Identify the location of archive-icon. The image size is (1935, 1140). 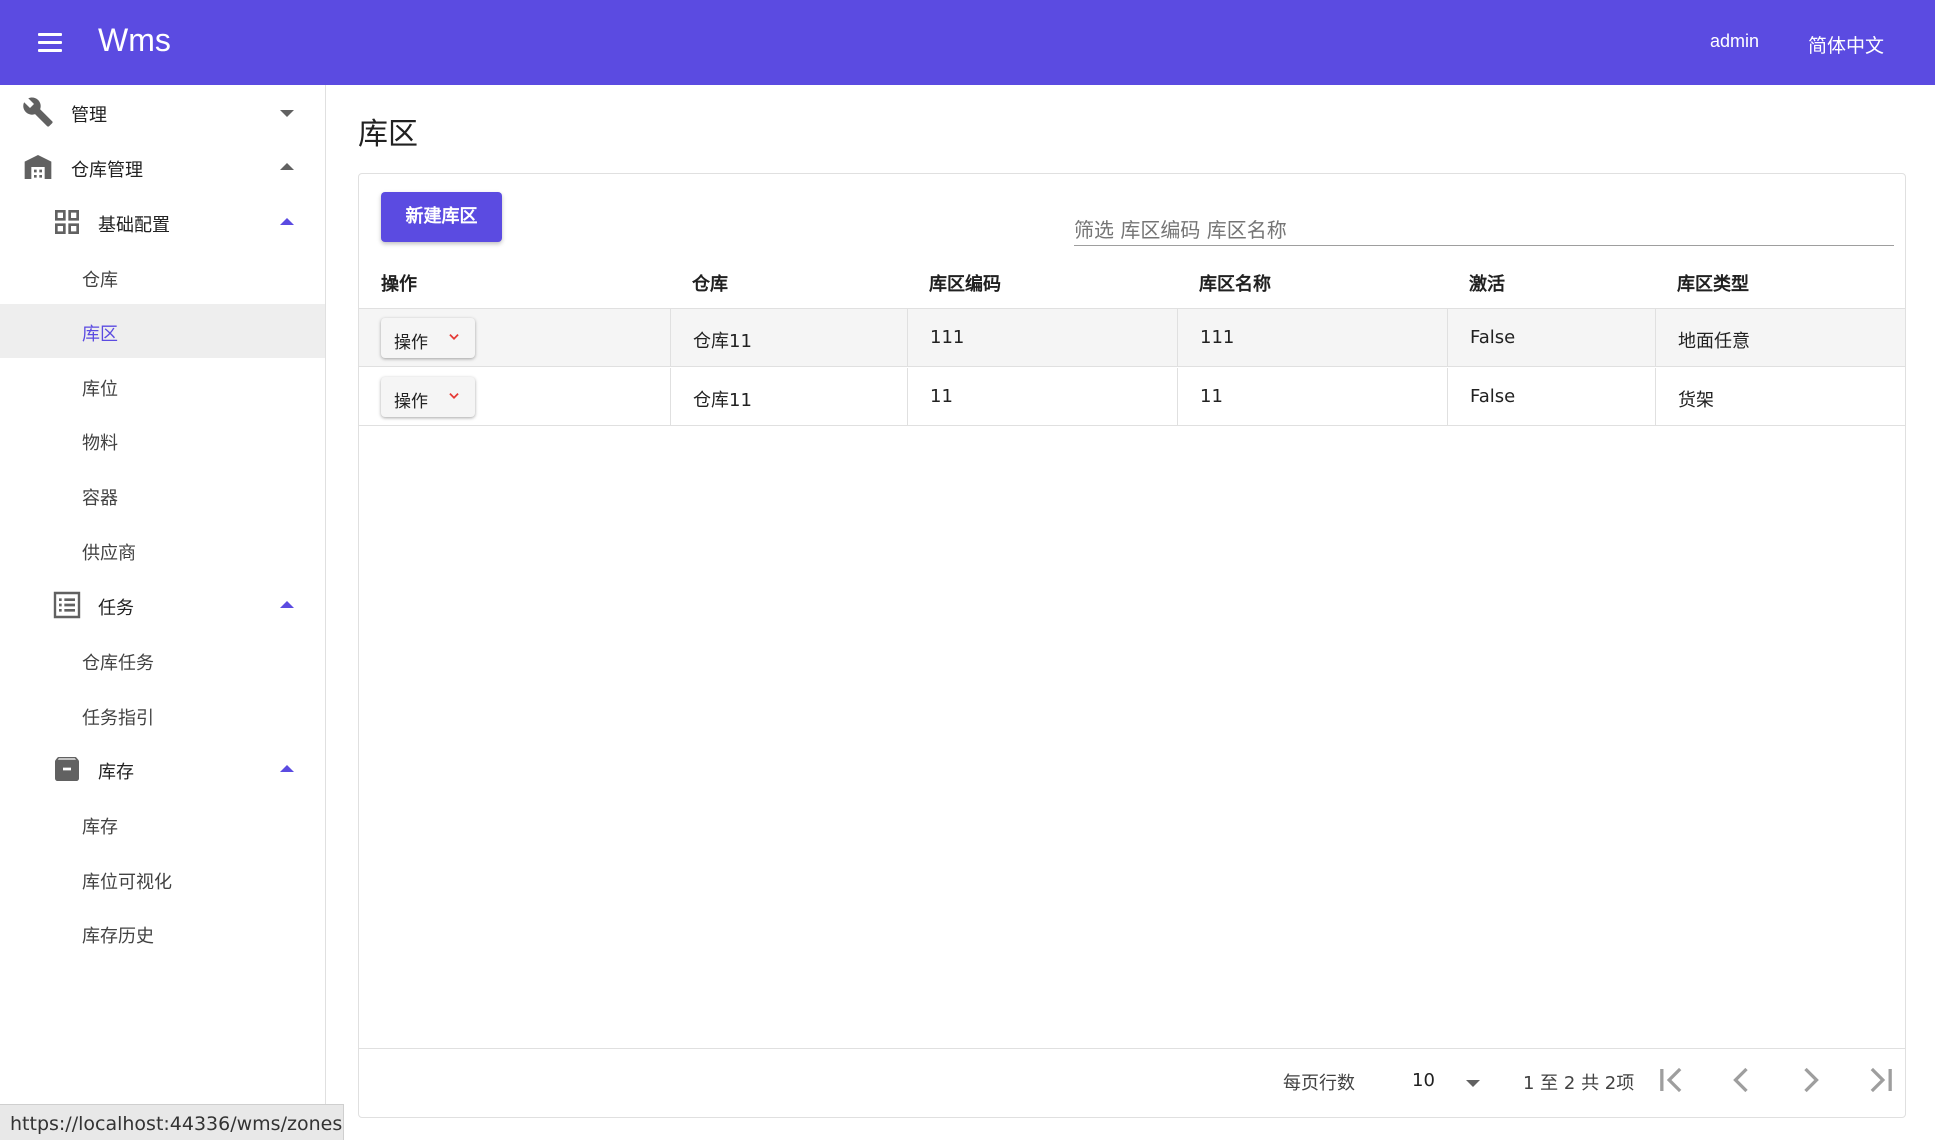
(67, 769).